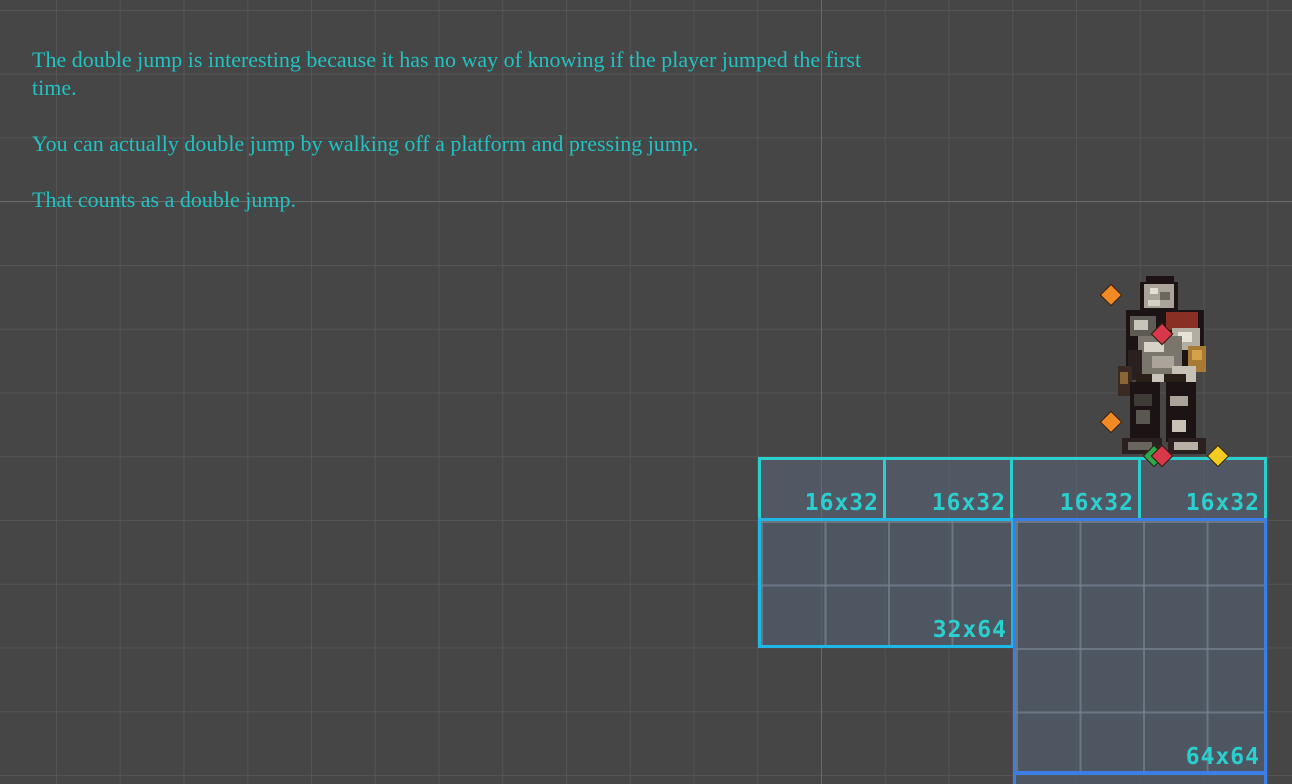  I want to click on tile-size-label: 32x64, so click(969, 630).